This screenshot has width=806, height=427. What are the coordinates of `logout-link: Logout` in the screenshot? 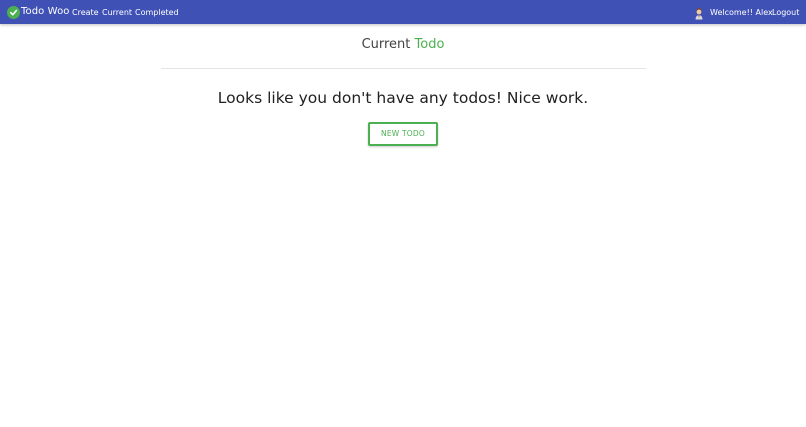 It's located at (785, 12).